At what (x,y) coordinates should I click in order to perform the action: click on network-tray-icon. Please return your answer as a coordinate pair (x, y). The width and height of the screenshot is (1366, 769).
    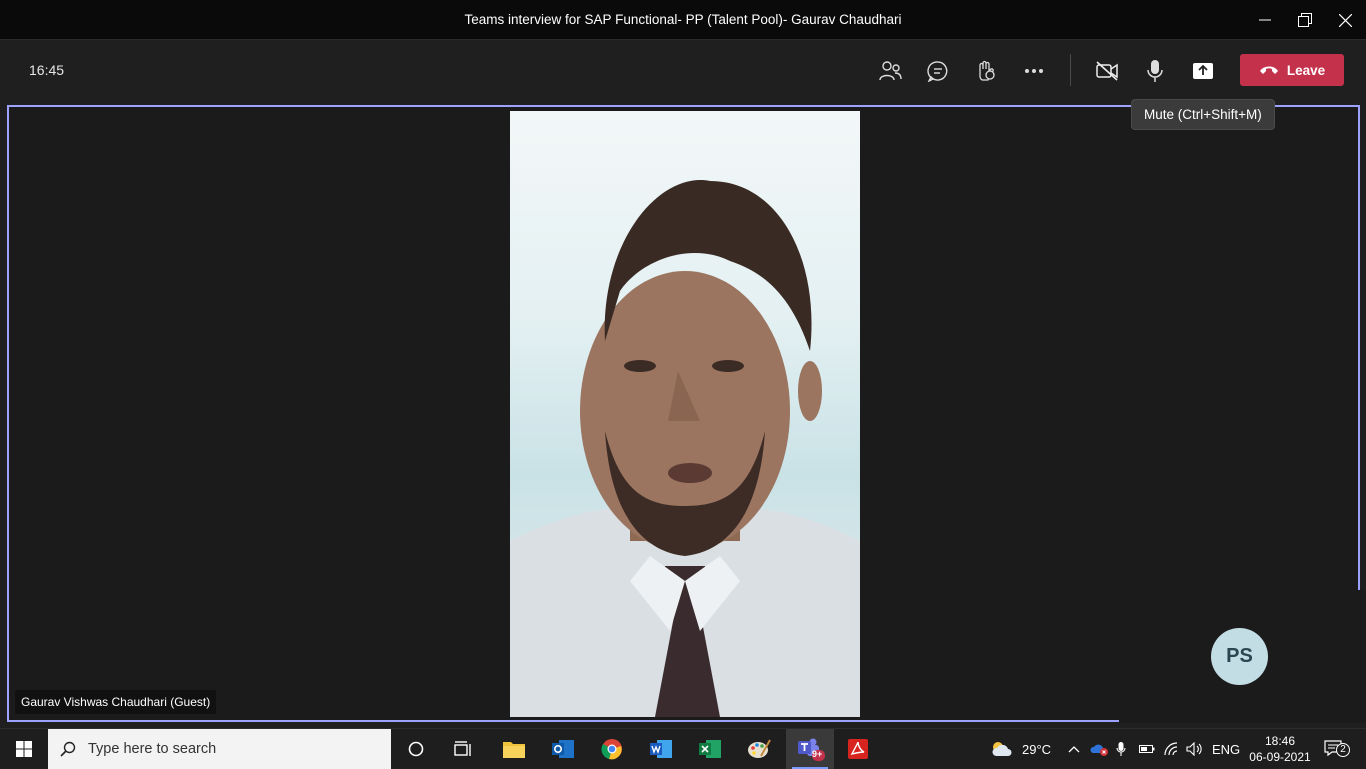
    Looking at the image, I should click on (1172, 749).